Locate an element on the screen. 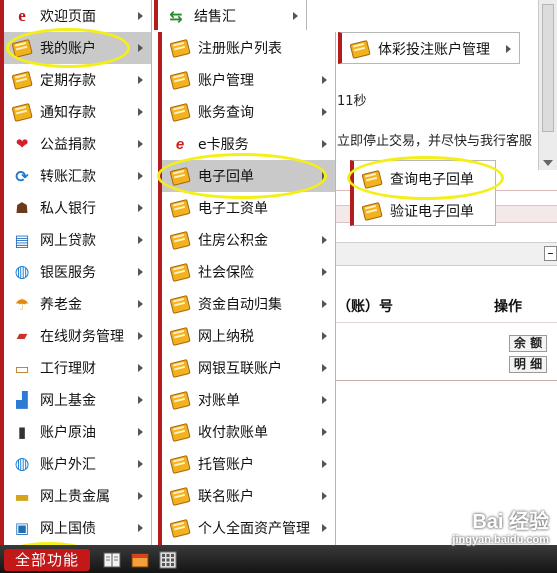  menu-item-label: 收付款账单 is located at coordinates (233, 433).